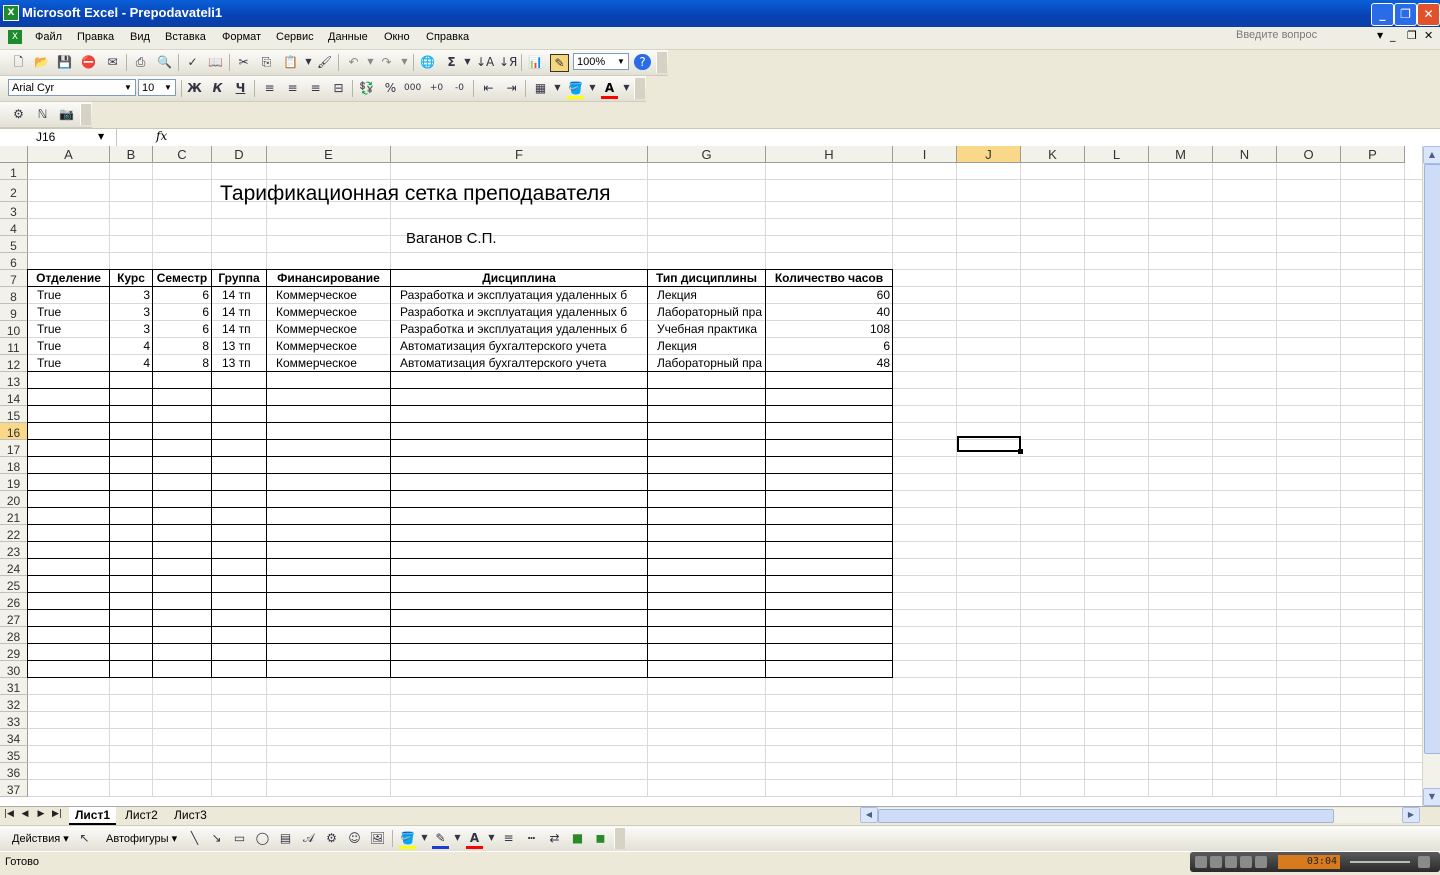  I want to click on column-header-a: A, so click(69, 154).